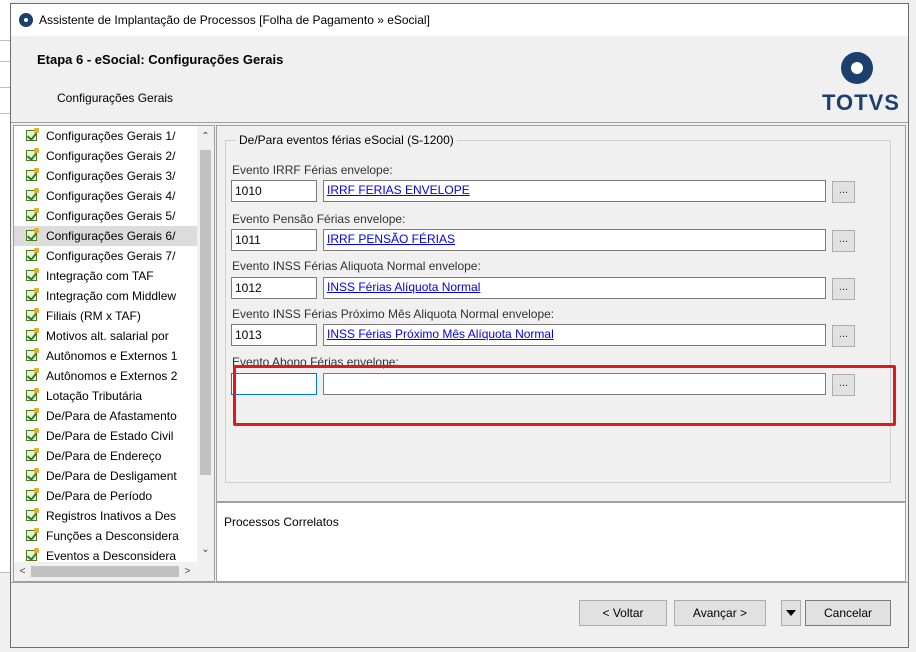  Describe the element at coordinates (105, 316) in the screenshot. I see `tree-item: Filiais (RM x TAF)` at that location.